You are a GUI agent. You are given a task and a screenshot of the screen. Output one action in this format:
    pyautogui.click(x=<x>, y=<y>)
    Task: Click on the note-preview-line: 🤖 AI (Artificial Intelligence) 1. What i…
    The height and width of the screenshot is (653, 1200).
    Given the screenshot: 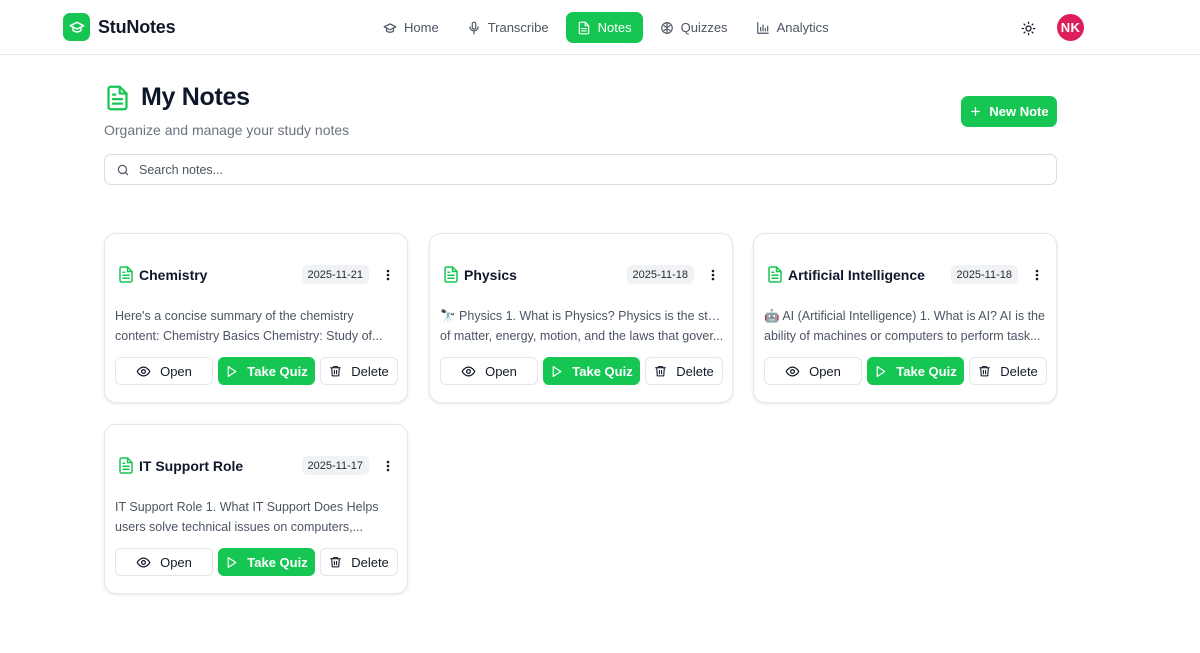 What is the action you would take?
    pyautogui.click(x=904, y=316)
    